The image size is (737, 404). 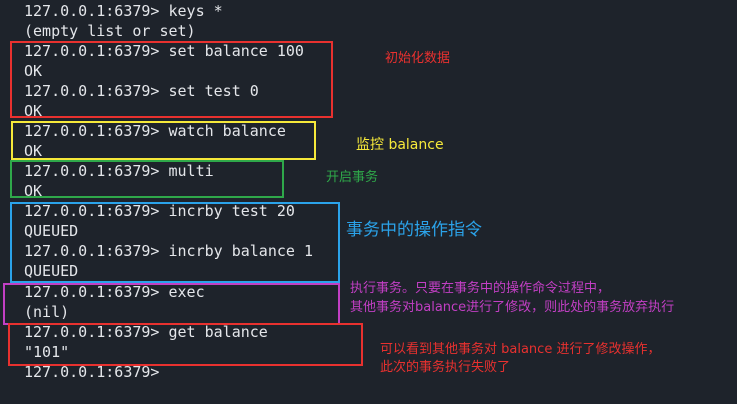 I want to click on highlight-box-queued-ops, so click(x=175, y=242).